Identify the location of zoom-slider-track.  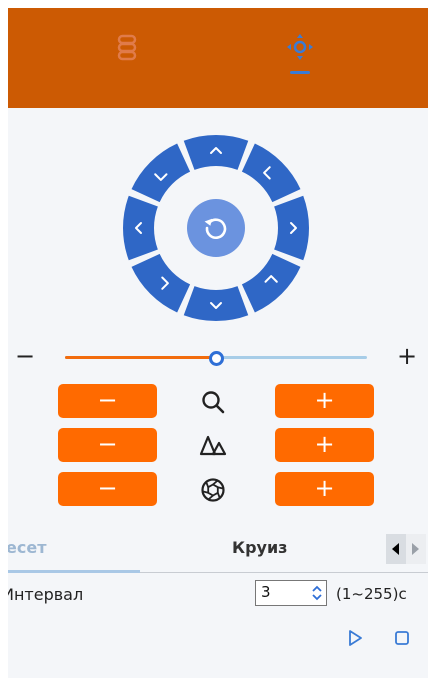
(216, 358).